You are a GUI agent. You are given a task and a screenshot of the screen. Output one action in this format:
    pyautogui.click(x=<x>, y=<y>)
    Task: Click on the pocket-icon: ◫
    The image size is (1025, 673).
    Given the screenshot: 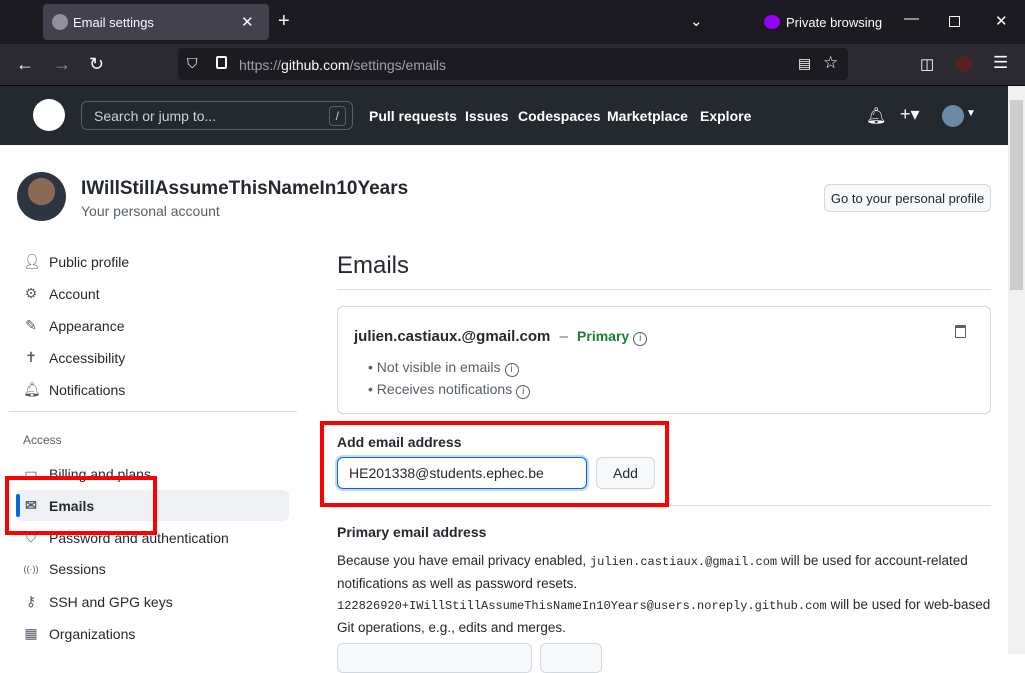 What is the action you would take?
    pyautogui.click(x=927, y=64)
    